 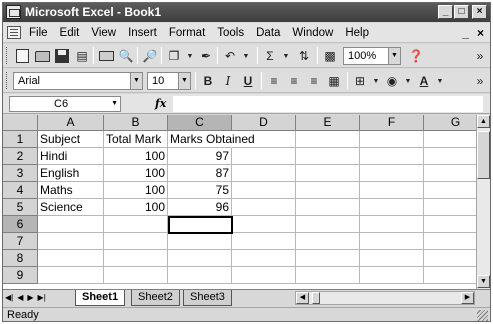 What do you see at coordinates (136, 123) in the screenshot?
I see `column-header-b: B` at bounding box center [136, 123].